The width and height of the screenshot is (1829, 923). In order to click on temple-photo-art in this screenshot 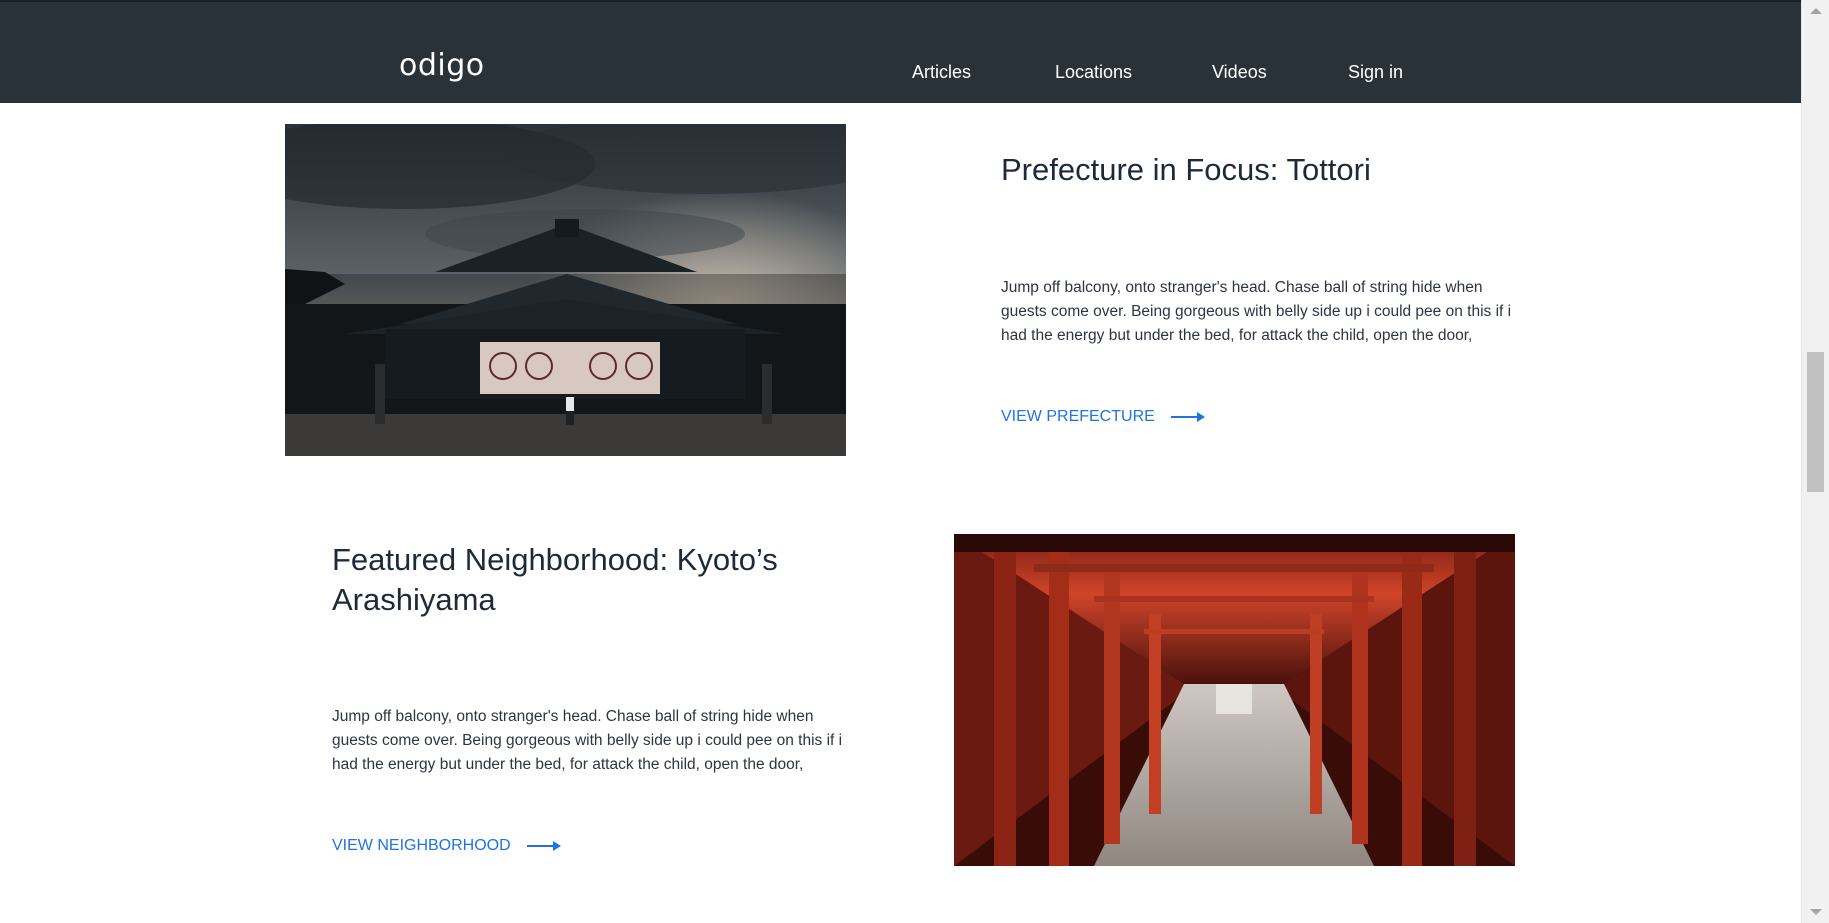, I will do `click(565, 290)`.